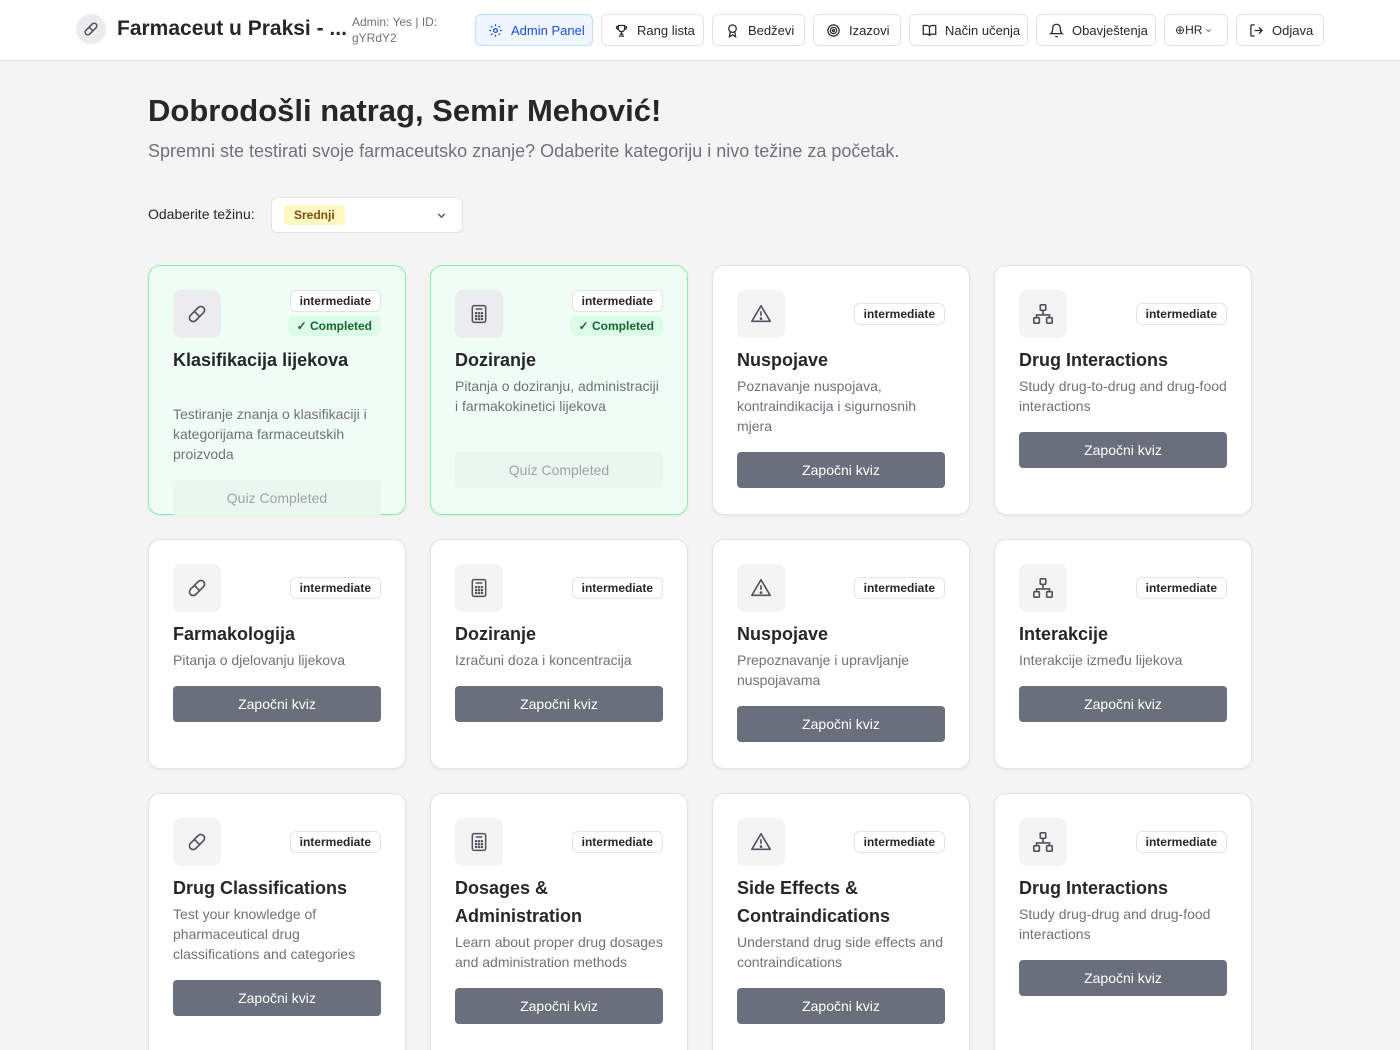 This screenshot has height=1050, width=1400. I want to click on learning-mode-button: Način učenja, so click(968, 30).